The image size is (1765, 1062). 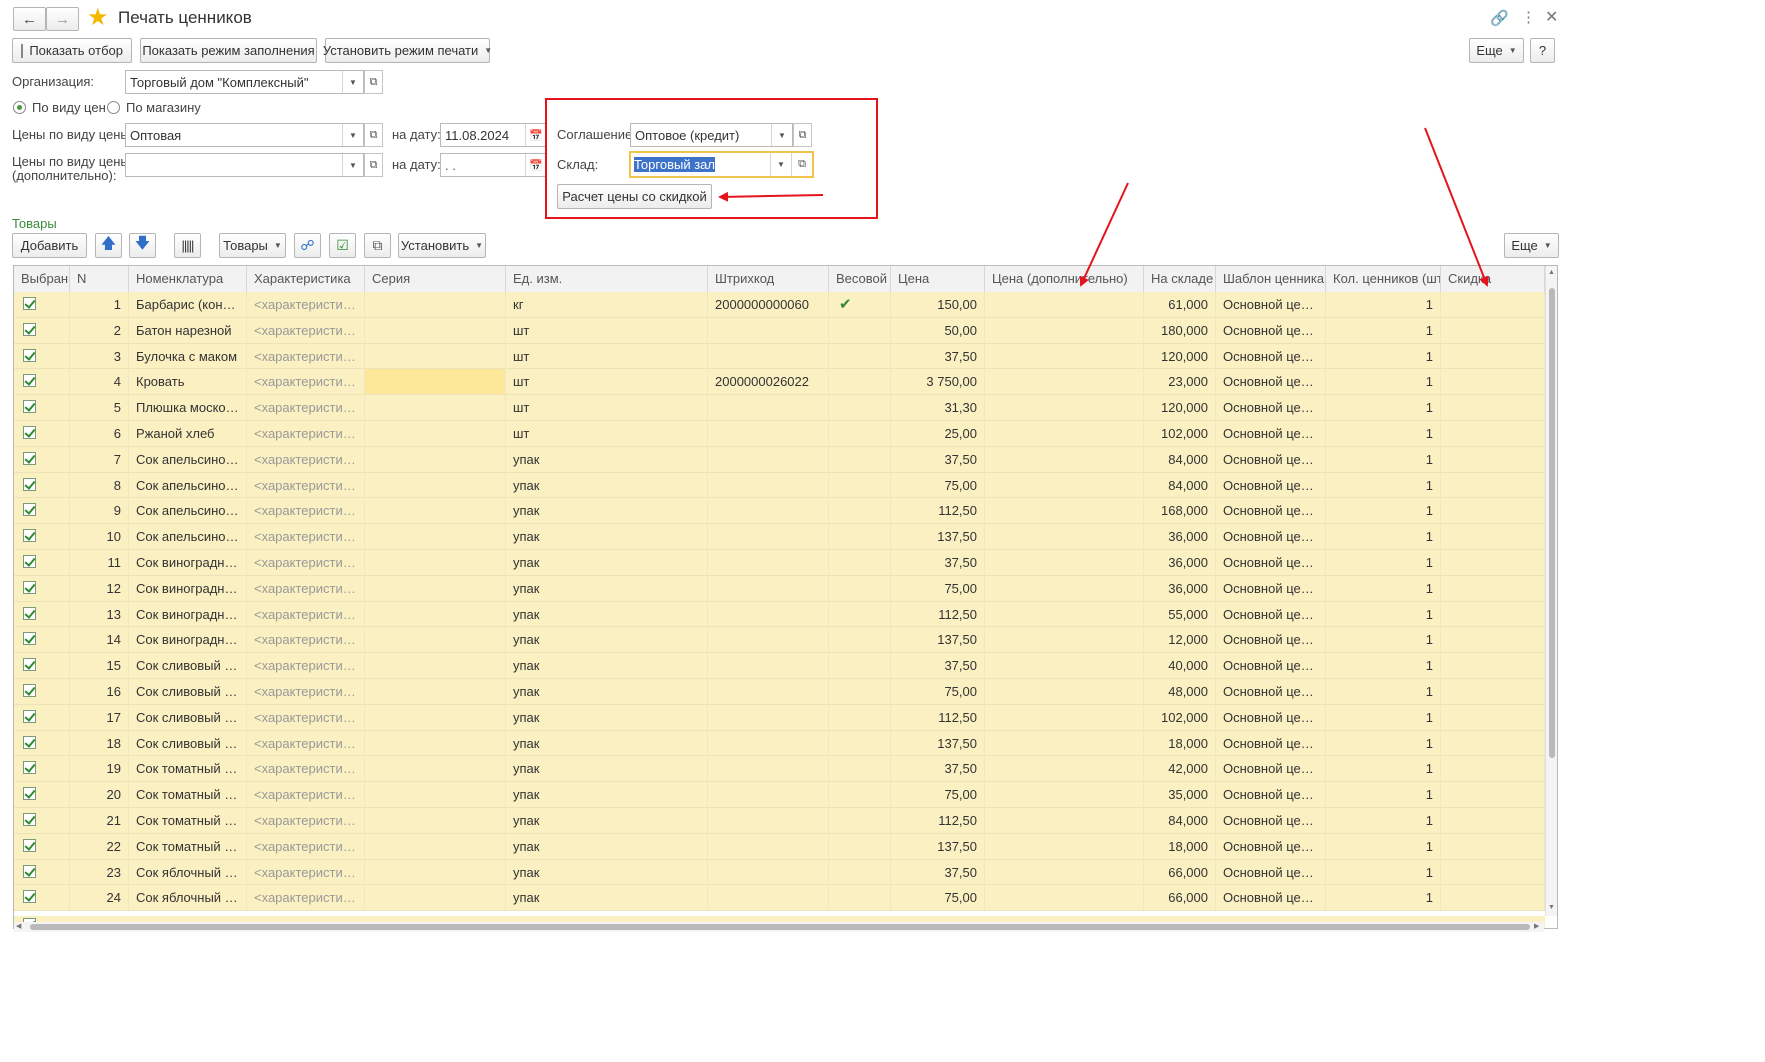 I want to click on annotation-arrow-to-price-additional, so click(x=1104, y=234).